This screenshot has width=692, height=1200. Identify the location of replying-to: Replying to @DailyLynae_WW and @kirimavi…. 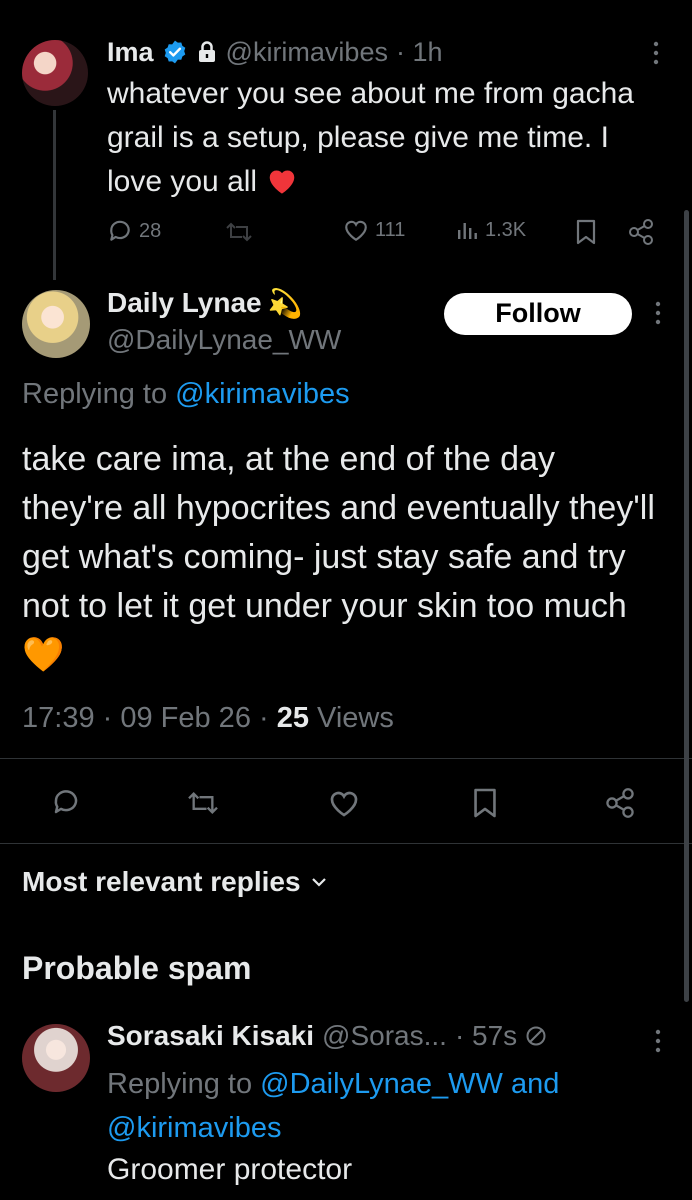
(387, 1106).